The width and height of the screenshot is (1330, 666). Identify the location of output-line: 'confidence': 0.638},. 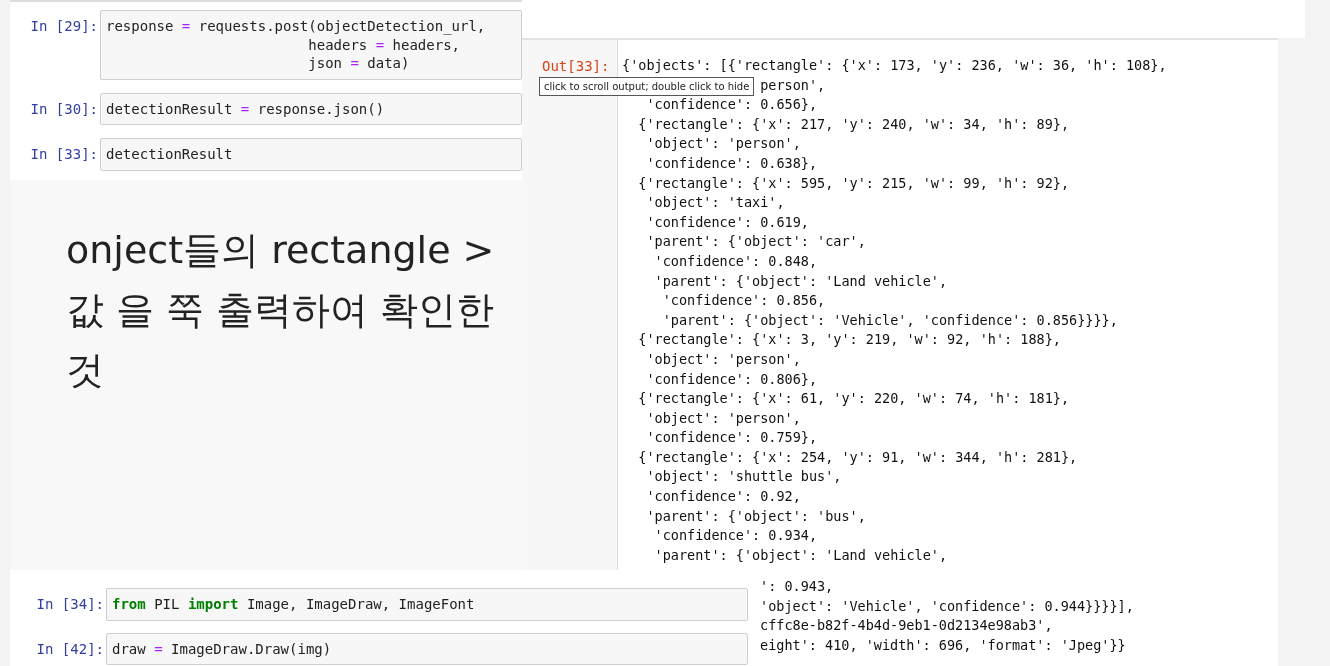
(732, 162).